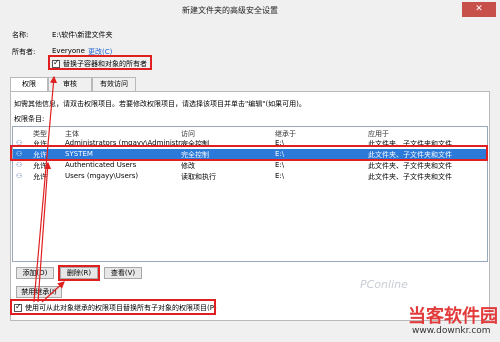 The image size is (500, 342). Describe the element at coordinates (123, 273) in the screenshot. I see `view-button: 查看(V)` at that location.